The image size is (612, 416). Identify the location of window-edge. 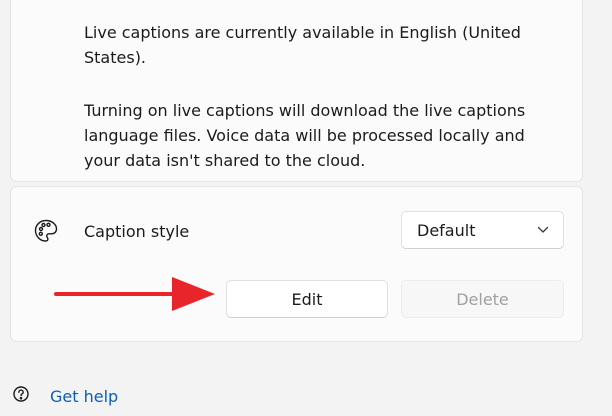
(609, 203).